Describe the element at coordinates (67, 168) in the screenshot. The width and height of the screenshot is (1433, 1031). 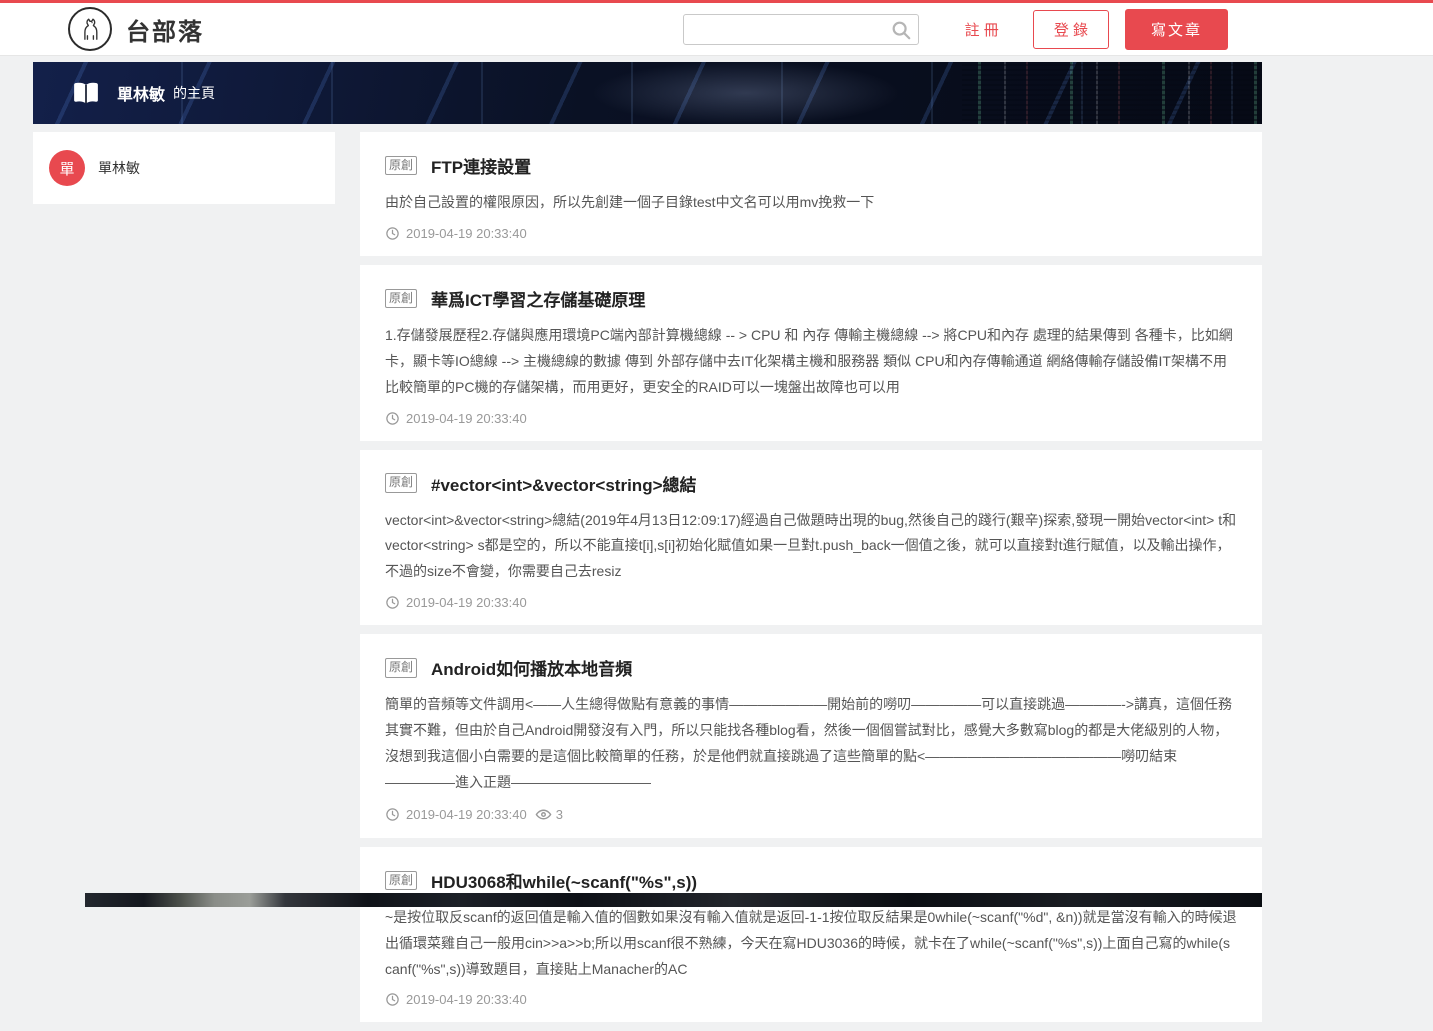
I see `avatar: 單` at that location.